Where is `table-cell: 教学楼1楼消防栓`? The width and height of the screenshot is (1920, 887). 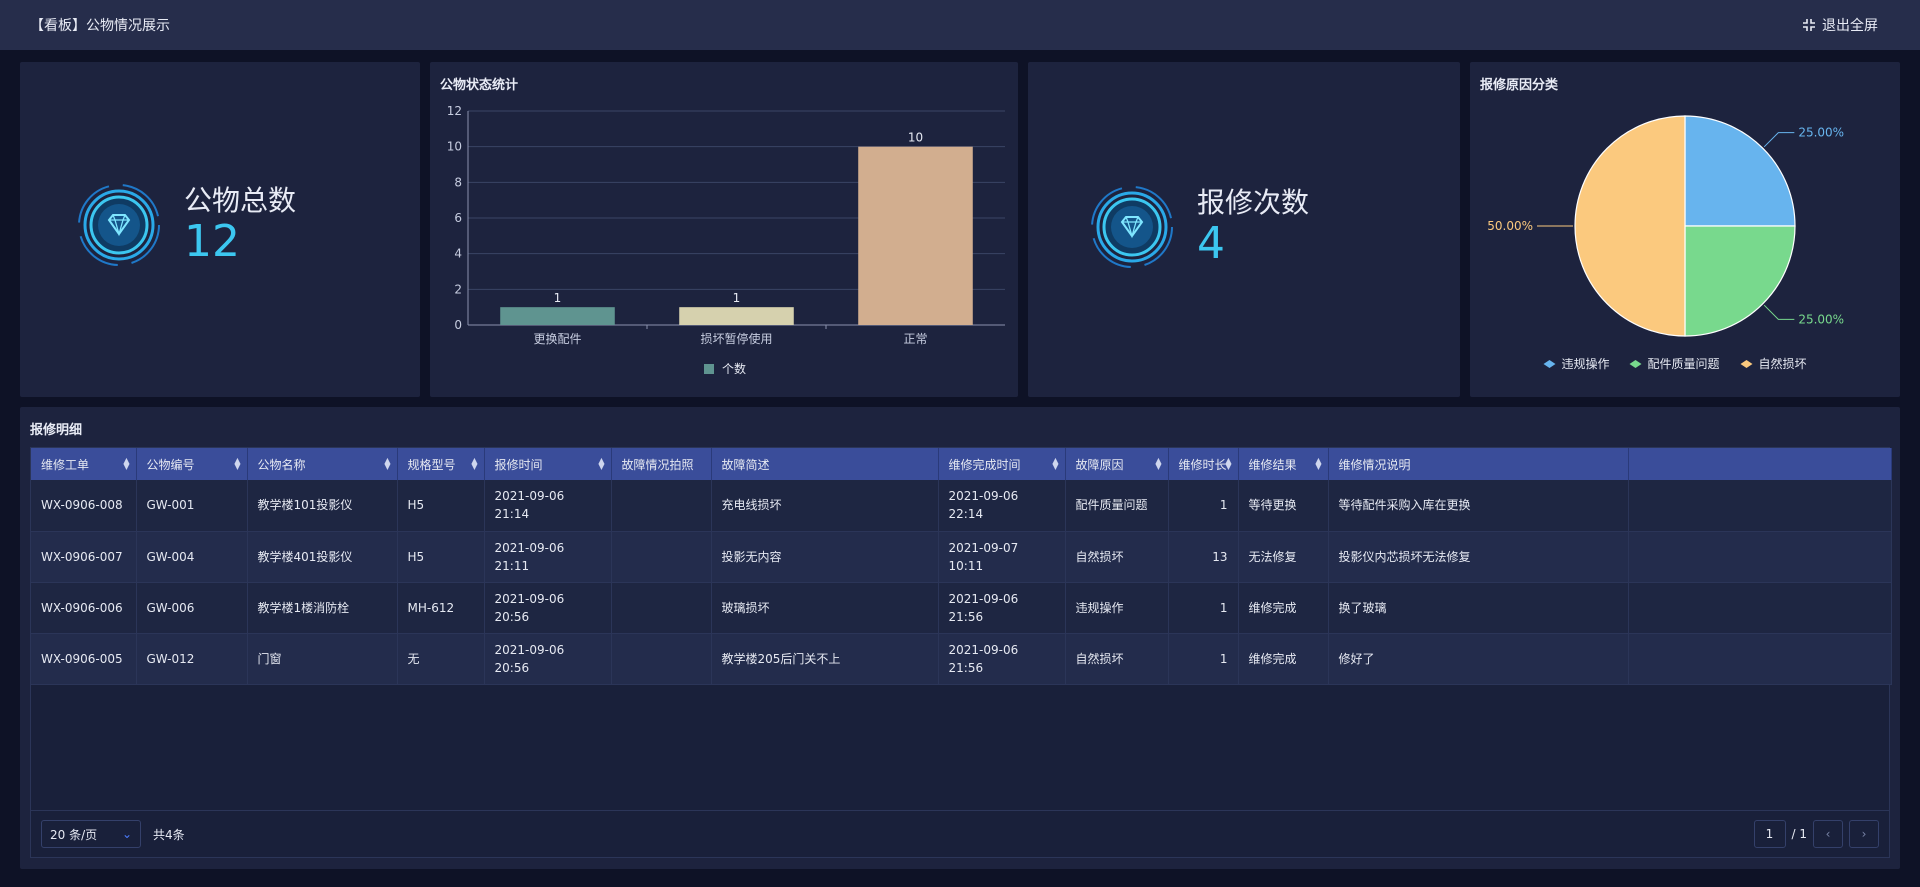
table-cell: 教学楼1楼消防栓 is located at coordinates (322, 608).